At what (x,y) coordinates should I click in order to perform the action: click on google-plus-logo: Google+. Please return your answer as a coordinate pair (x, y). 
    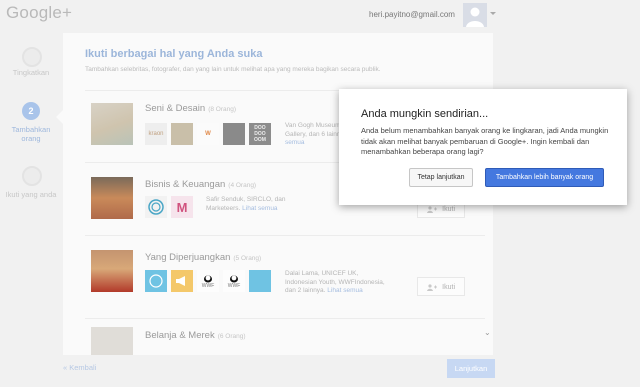
    Looking at the image, I should click on (39, 13).